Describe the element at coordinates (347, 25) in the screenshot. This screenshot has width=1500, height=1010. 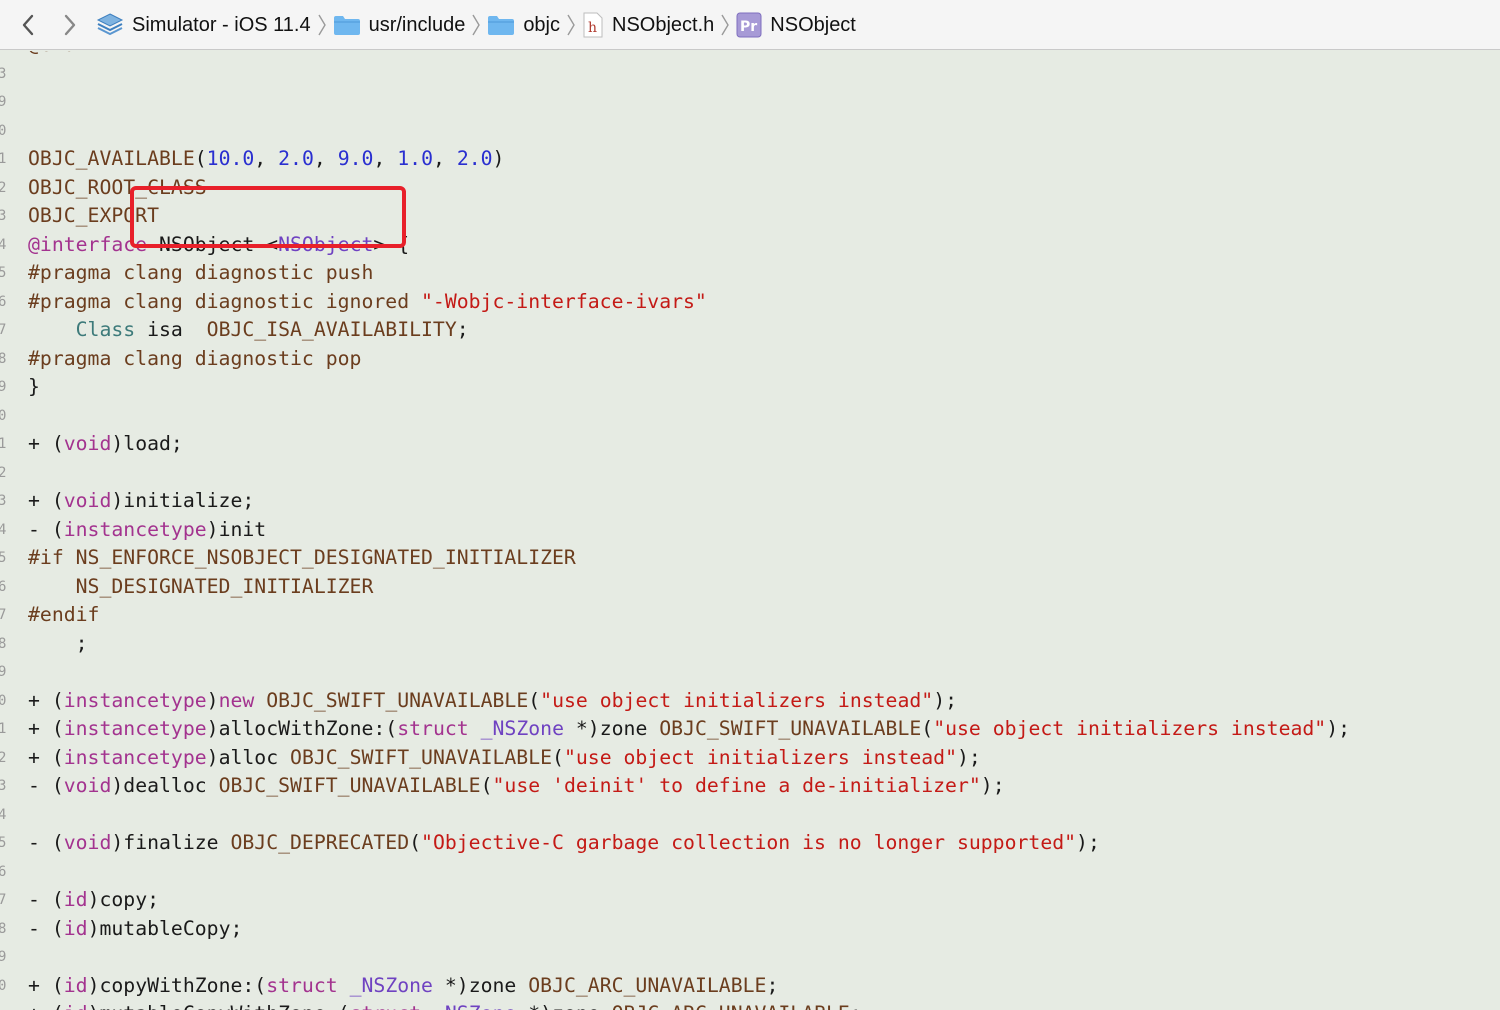
I see `folder-icon` at that location.